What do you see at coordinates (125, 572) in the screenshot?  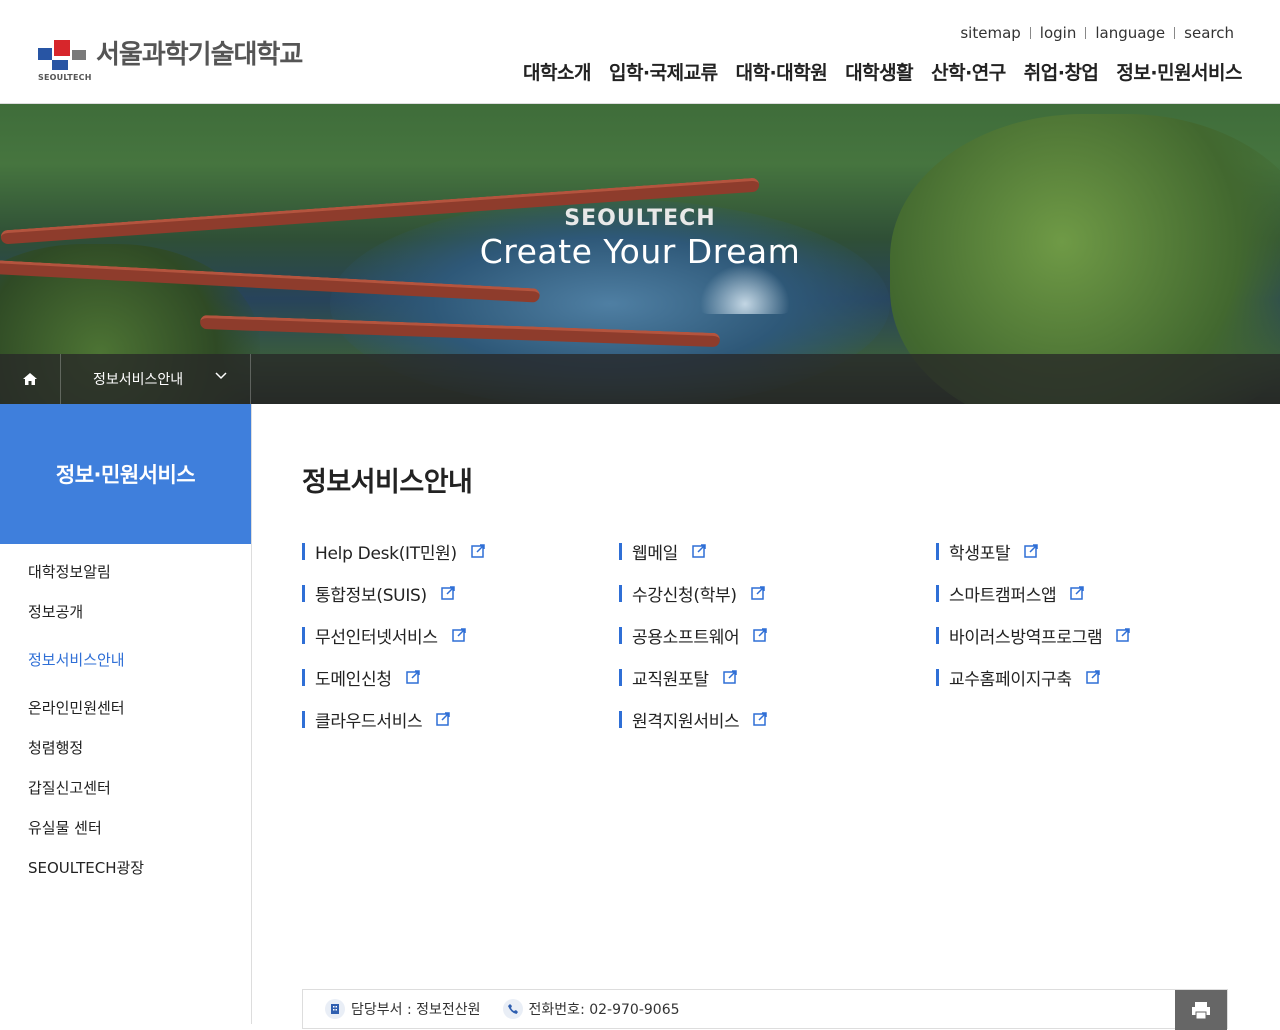 I see `sidebar-item-univ-info: 대학정보알림` at bounding box center [125, 572].